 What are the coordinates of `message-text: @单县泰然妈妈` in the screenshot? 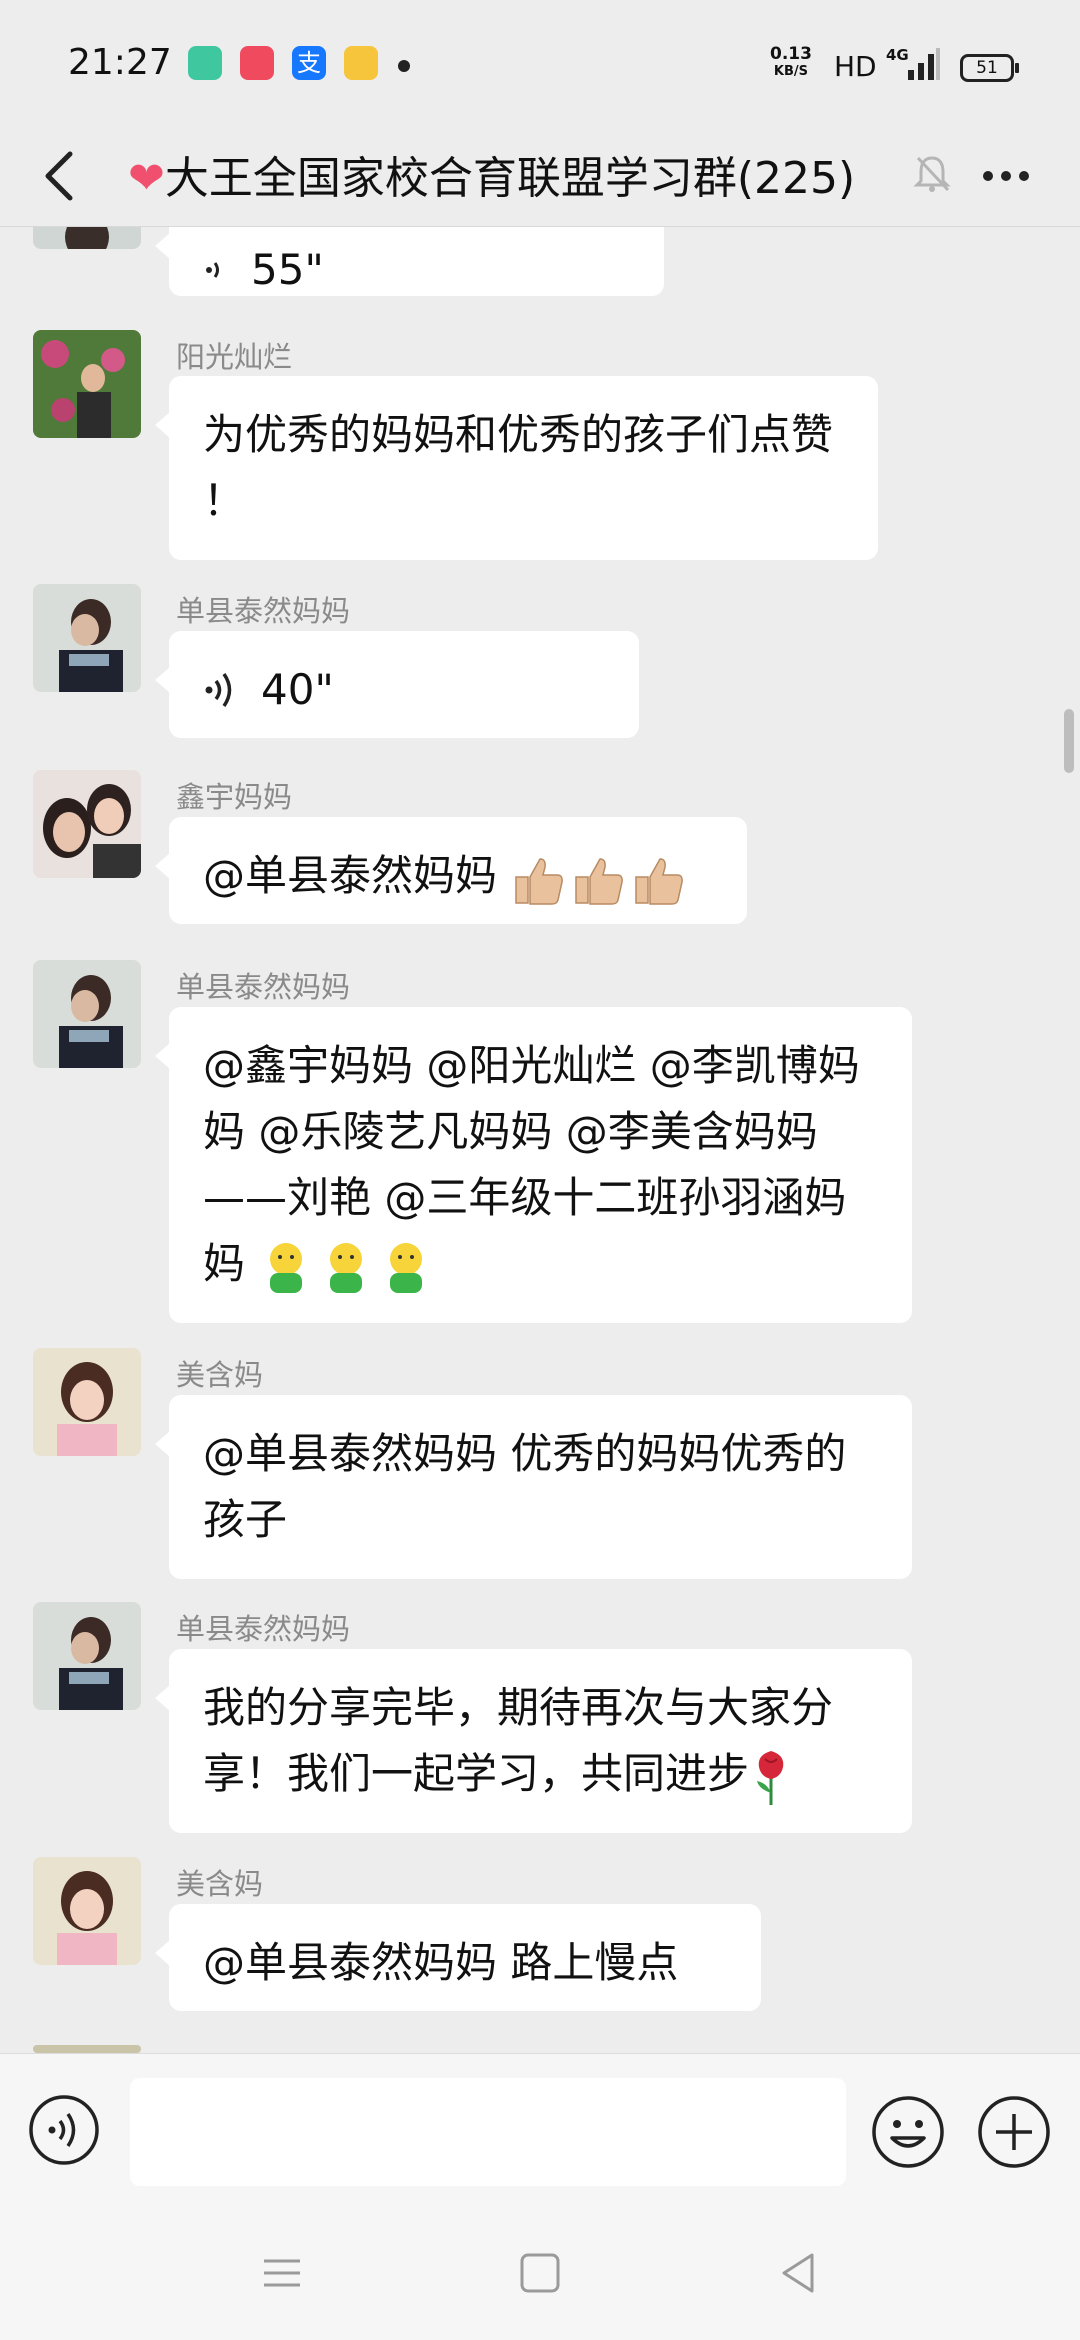 It's located at (357, 875).